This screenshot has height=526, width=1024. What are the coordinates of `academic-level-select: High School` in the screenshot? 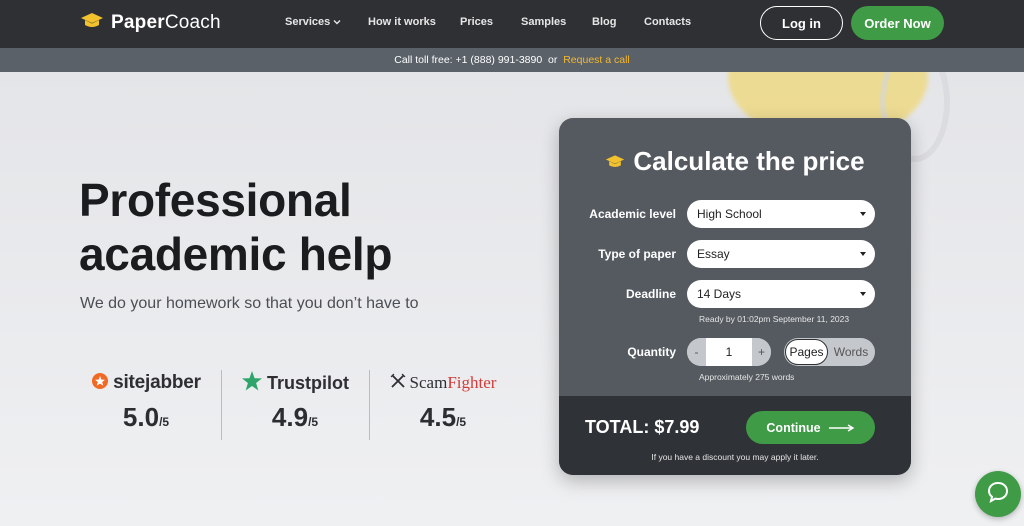 It's located at (781, 214).